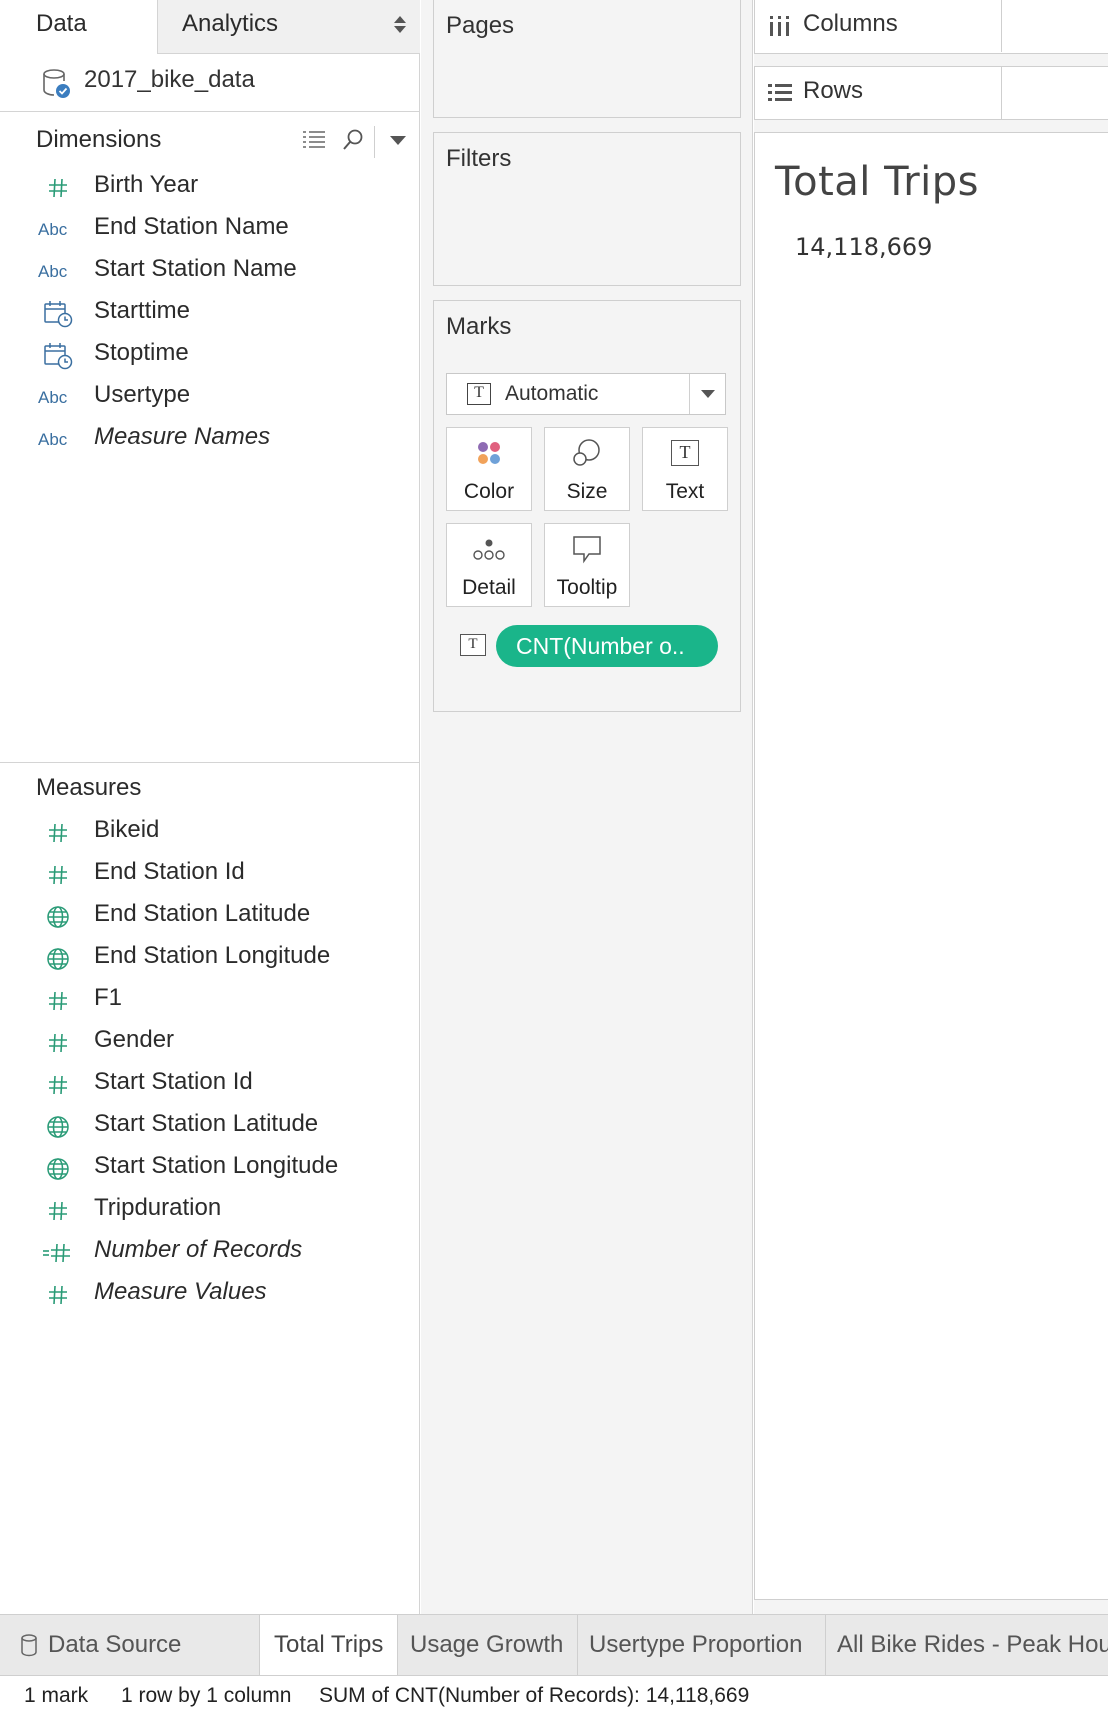  I want to click on tooltip-label: Tooltip, so click(587, 587).